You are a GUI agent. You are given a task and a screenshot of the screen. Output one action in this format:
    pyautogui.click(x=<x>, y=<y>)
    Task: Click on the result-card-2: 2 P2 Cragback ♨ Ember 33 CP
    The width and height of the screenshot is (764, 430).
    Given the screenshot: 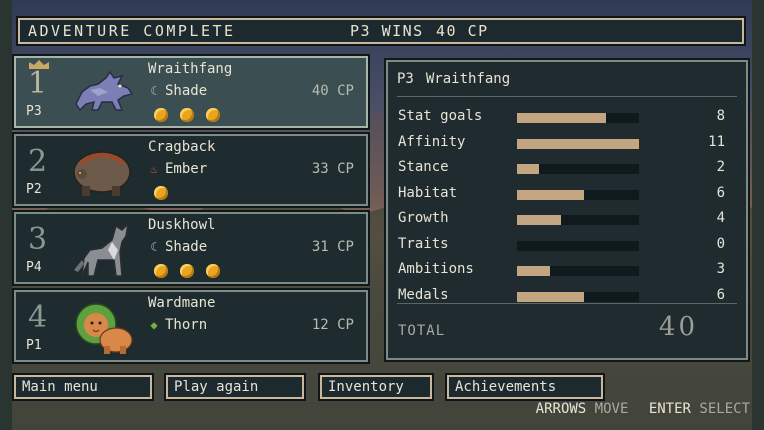 What is the action you would take?
    pyautogui.click(x=191, y=170)
    